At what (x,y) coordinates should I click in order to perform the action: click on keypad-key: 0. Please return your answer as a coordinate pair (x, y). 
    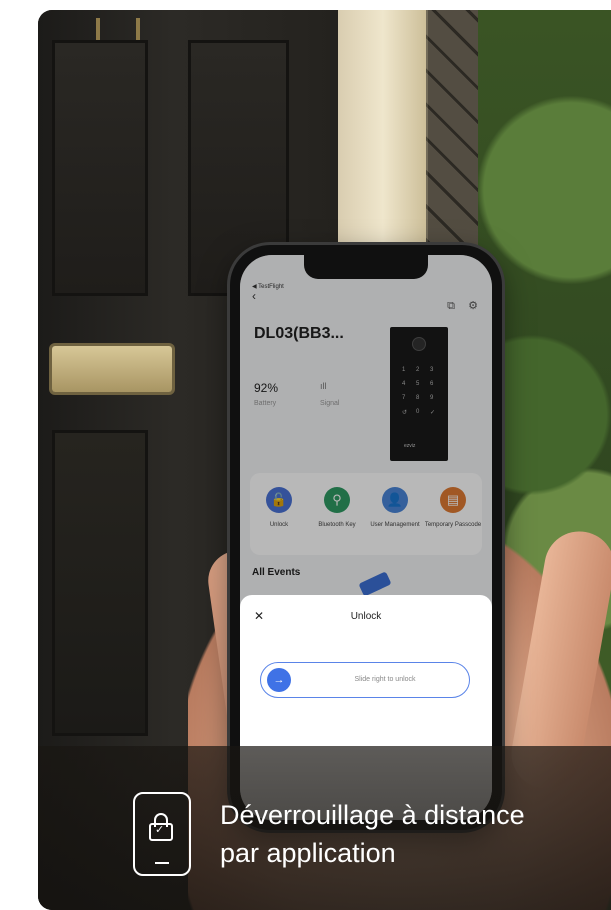
    Looking at the image, I should click on (418, 412).